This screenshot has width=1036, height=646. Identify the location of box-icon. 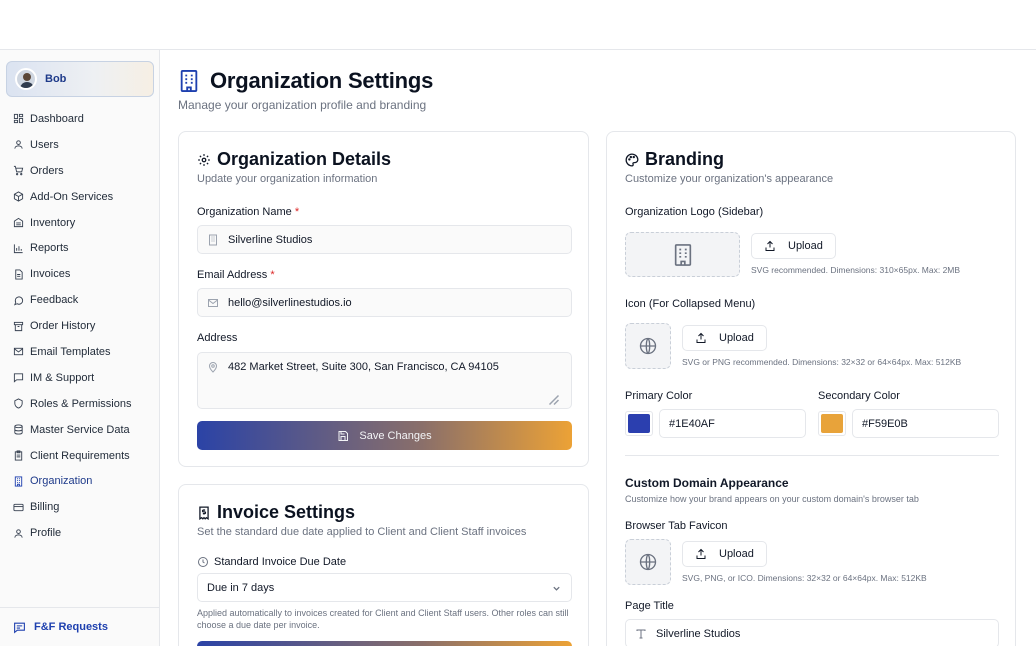
(18, 196).